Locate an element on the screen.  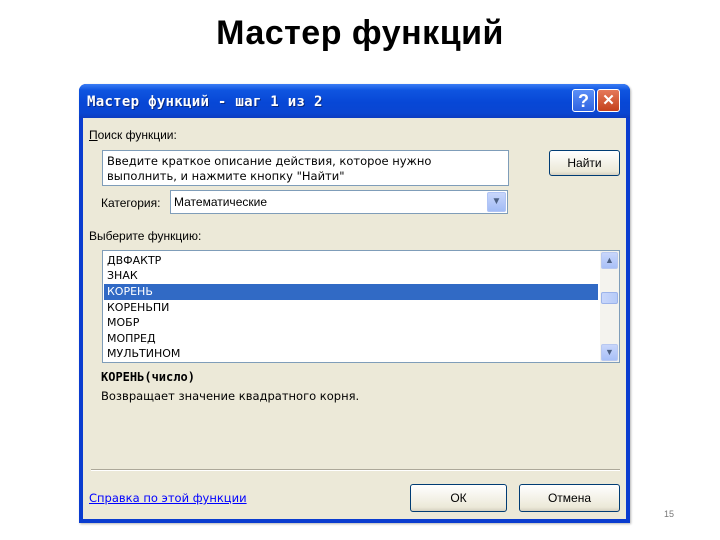
category-select: Математические ▼ is located at coordinates (339, 202).